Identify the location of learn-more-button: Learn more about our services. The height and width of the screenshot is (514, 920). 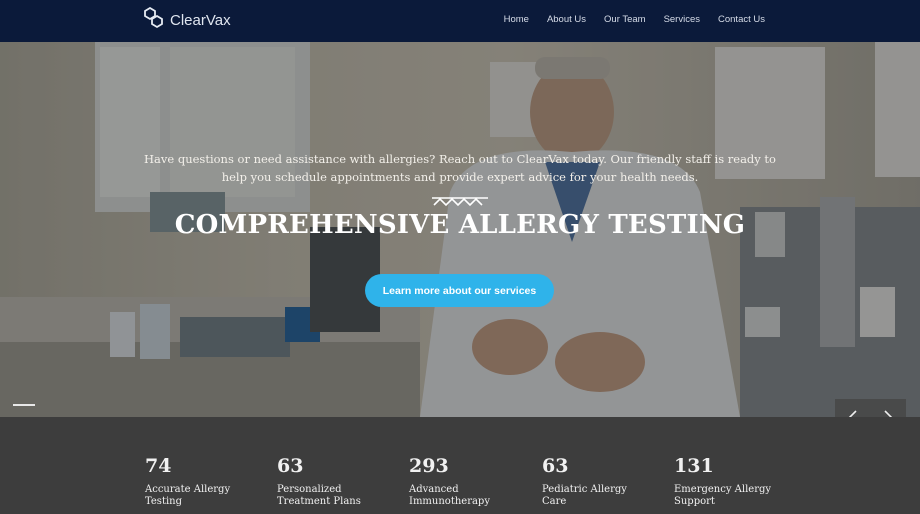
(459, 290).